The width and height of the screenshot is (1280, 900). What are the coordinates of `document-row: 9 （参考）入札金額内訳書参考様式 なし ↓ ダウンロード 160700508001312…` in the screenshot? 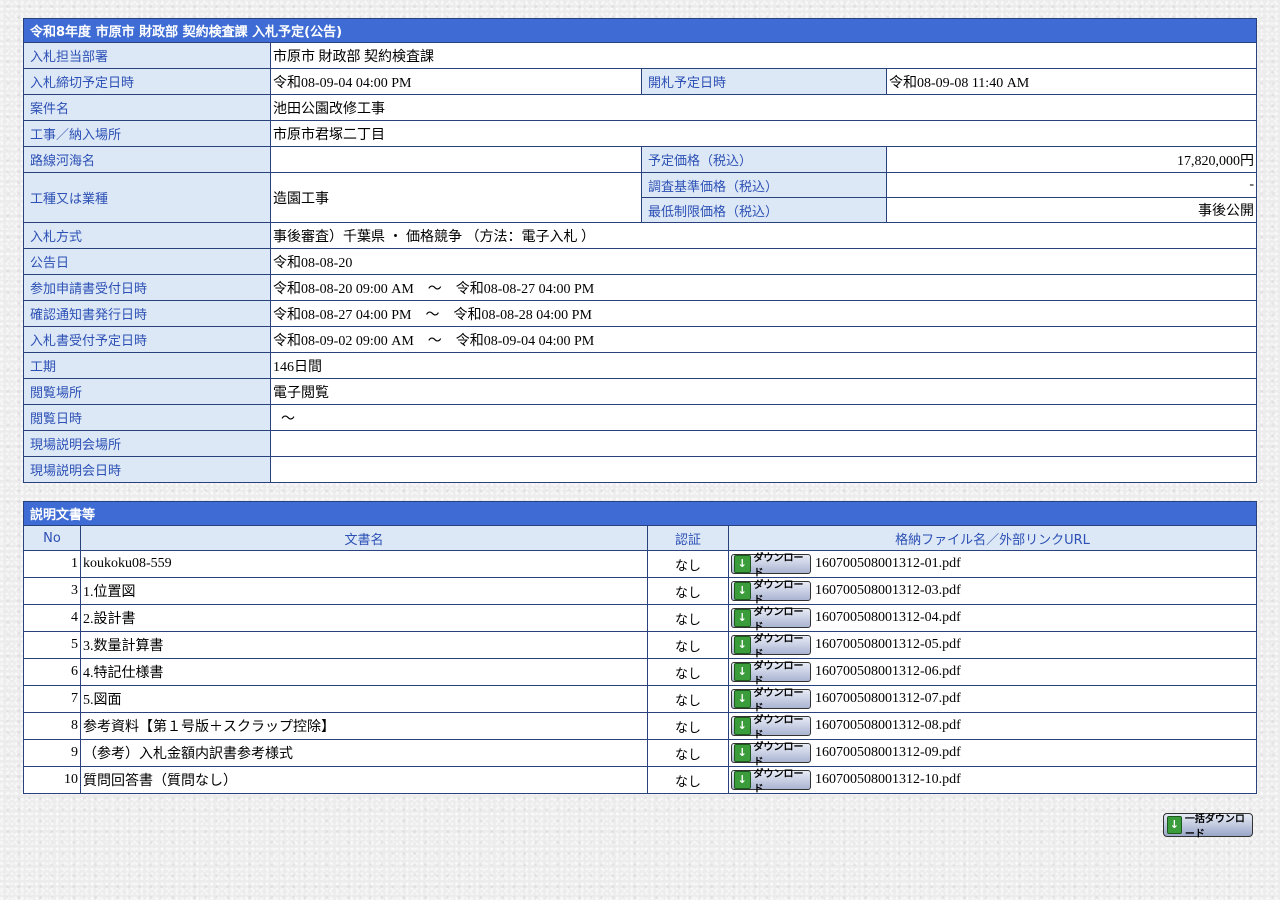 It's located at (640, 753).